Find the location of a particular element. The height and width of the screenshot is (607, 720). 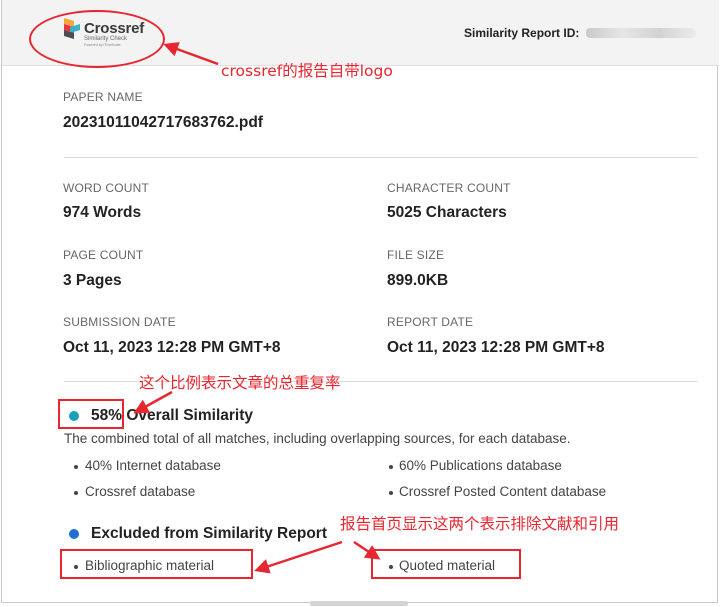

report-id-redacted is located at coordinates (641, 33).